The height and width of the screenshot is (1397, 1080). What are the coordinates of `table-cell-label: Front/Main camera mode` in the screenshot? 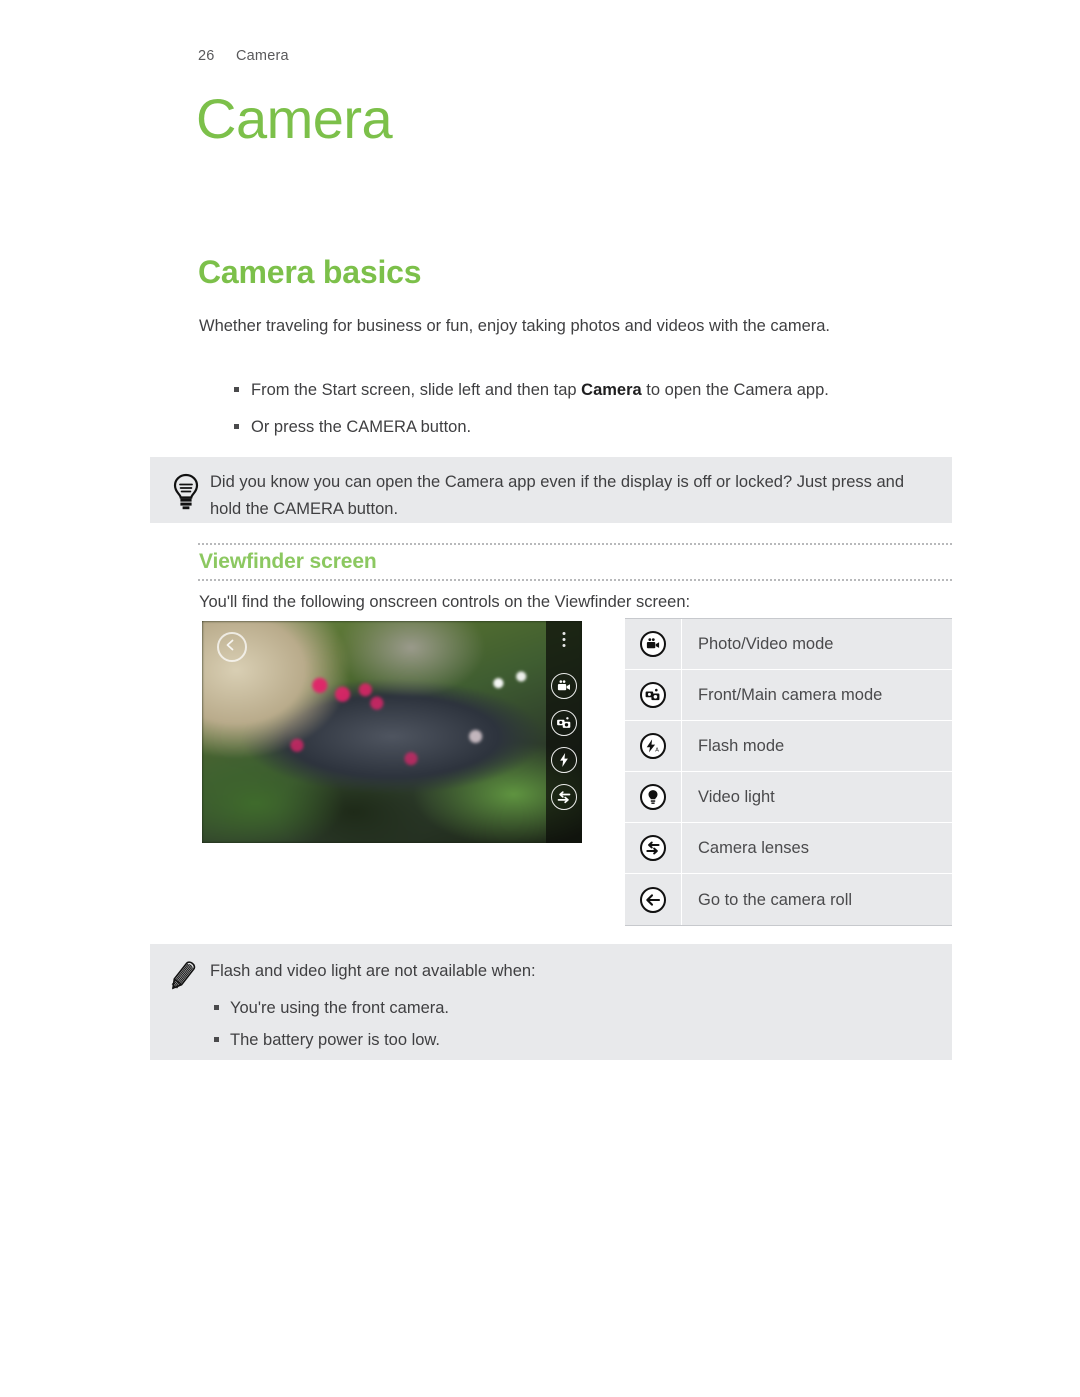 It's located at (790, 695).